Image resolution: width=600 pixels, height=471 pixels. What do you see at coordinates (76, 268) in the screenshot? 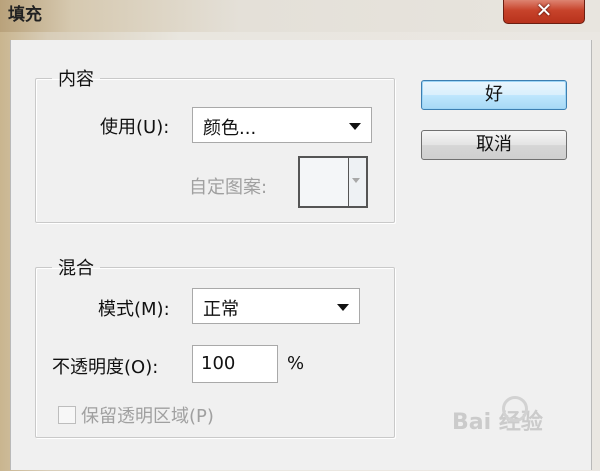
I see `blend-group-legend: 混合` at bounding box center [76, 268].